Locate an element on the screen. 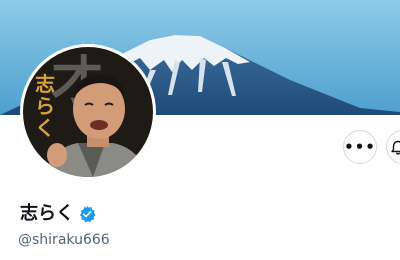  display-name-row: 志らく is located at coordinates (58, 214).